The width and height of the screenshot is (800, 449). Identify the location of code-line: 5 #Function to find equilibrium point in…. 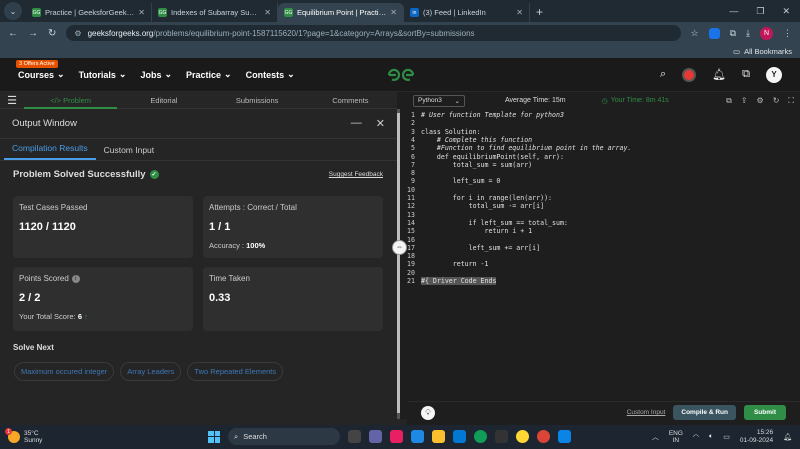
(519, 148).